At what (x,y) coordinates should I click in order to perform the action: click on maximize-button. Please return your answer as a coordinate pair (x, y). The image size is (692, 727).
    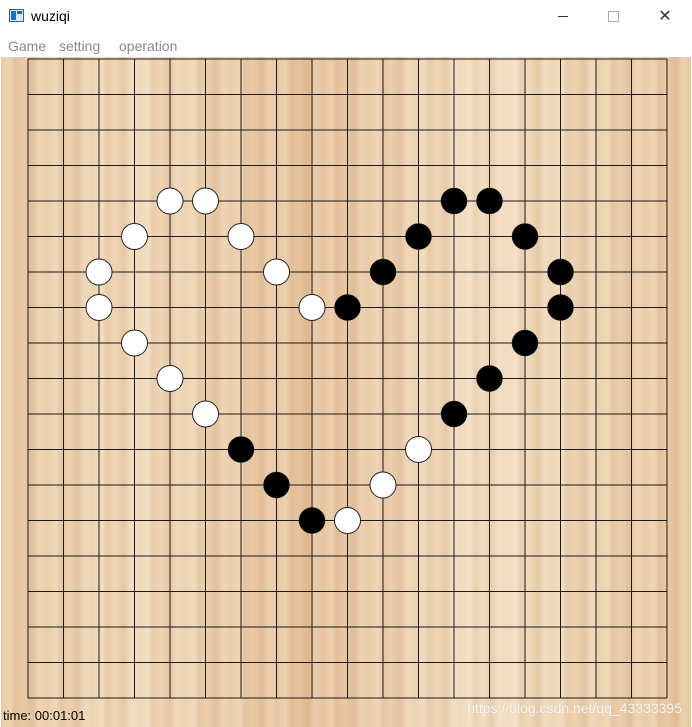
    Looking at the image, I should click on (613, 16).